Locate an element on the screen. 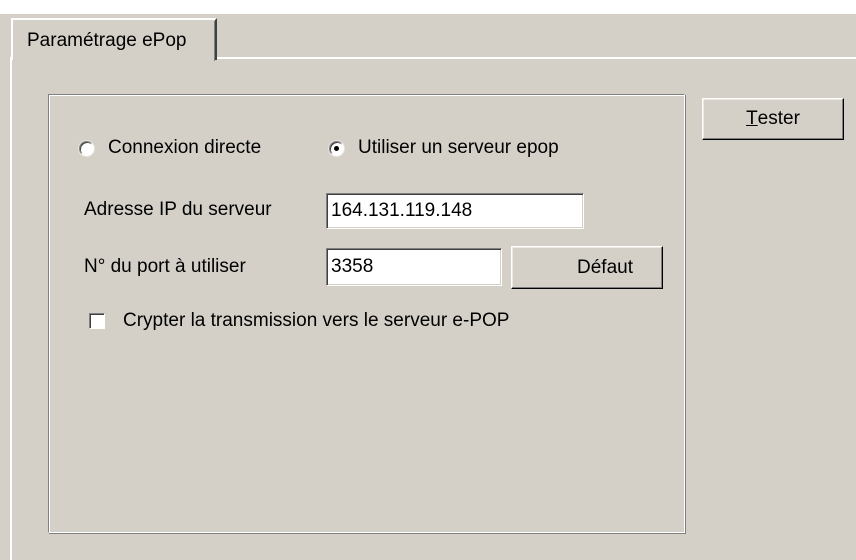 Image resolution: width=856 pixels, height=560 pixels. tab-label: Paramétrage ePop is located at coordinates (107, 40).